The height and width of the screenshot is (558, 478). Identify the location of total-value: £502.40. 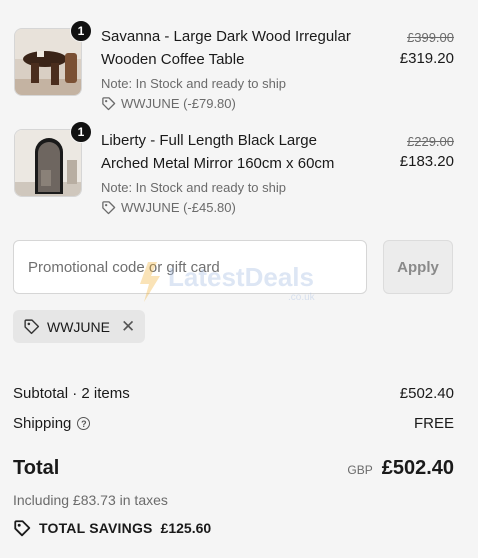
(417, 468).